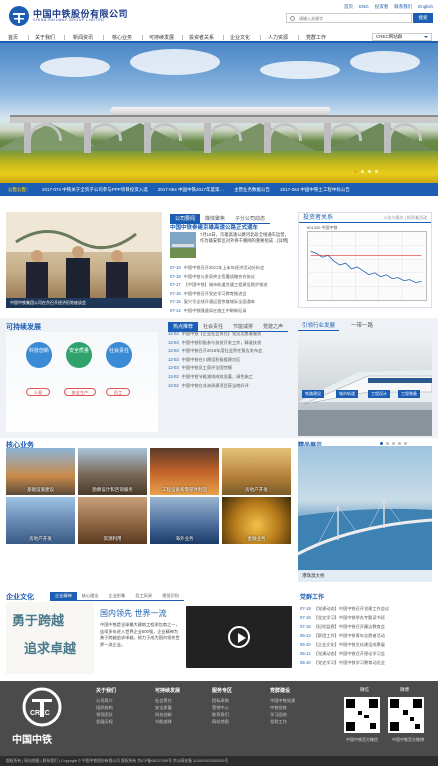 The width and height of the screenshot is (438, 766). Describe the element at coordinates (231, 386) in the screenshot. I see `list-item: 12-02 中国中铁在非洲承建项目获当地好评` at that location.